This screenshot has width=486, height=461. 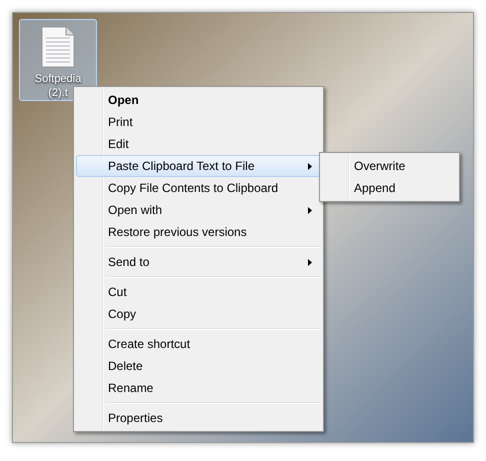 What do you see at coordinates (198, 166) in the screenshot?
I see `menu-item: Paste Clipboard Text to File` at bounding box center [198, 166].